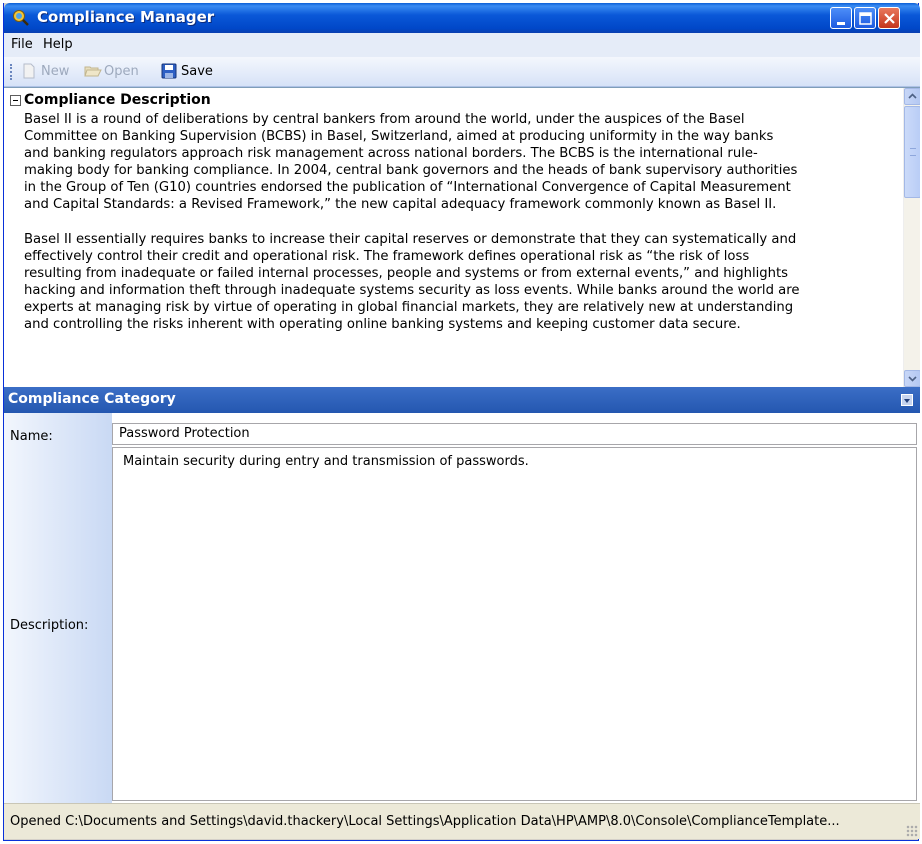 Image resolution: width=922 pixels, height=844 pixels. Describe the element at coordinates (29, 71) in the screenshot. I see `new-document-icon` at that location.